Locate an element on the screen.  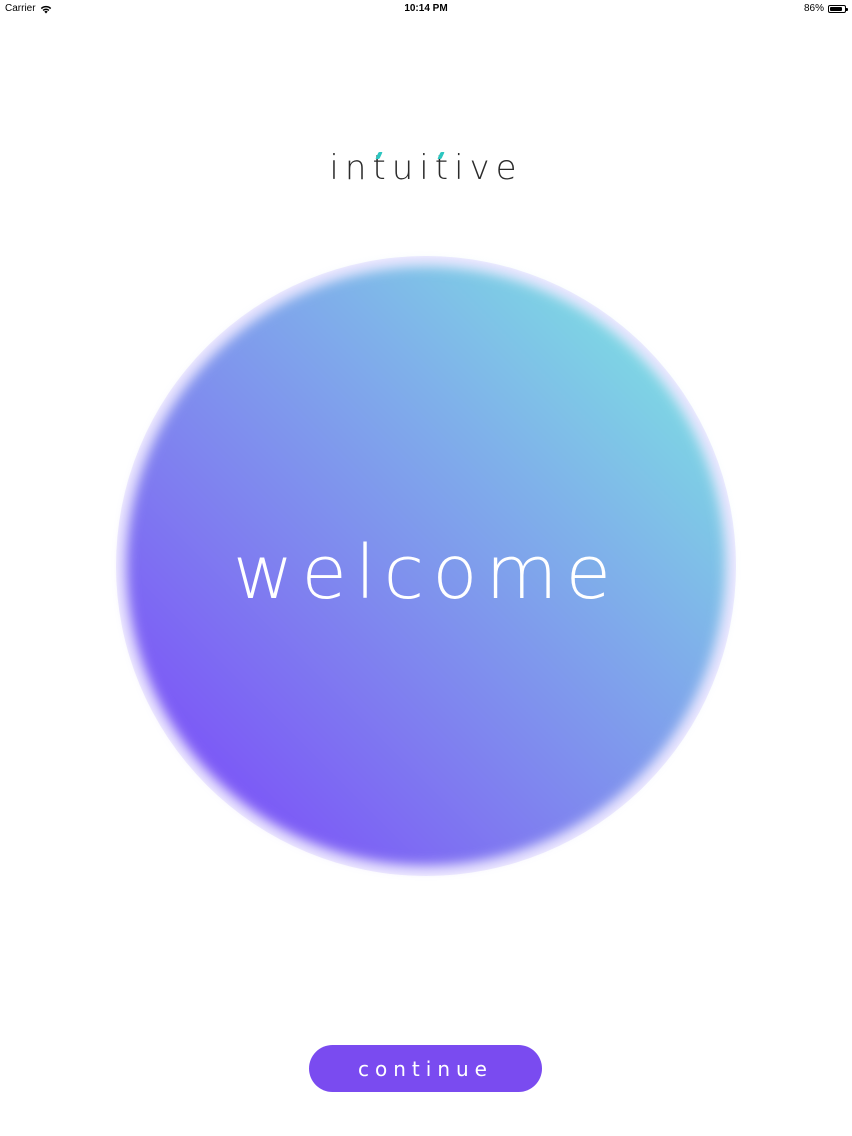
intuitive-logo: intuitive is located at coordinates (426, 168).